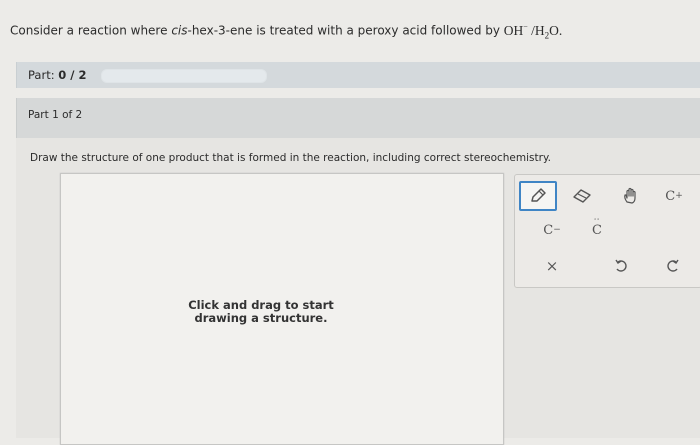 The height and width of the screenshot is (445, 700). What do you see at coordinates (57, 75) in the screenshot?
I see `part-label: Part: 0 / 2` at bounding box center [57, 75].